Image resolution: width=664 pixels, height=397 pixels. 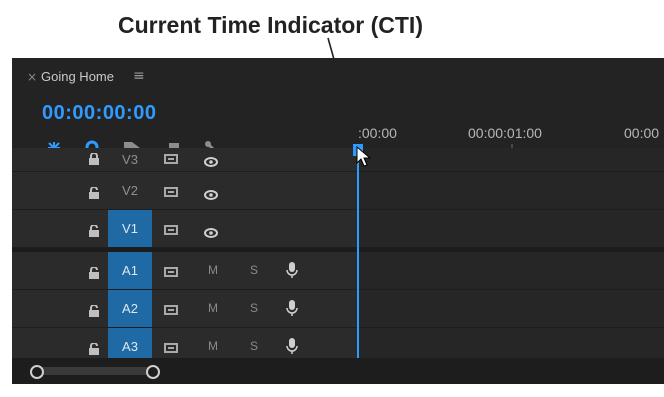 I want to click on track-row-v2: V2, so click(x=338, y=191).